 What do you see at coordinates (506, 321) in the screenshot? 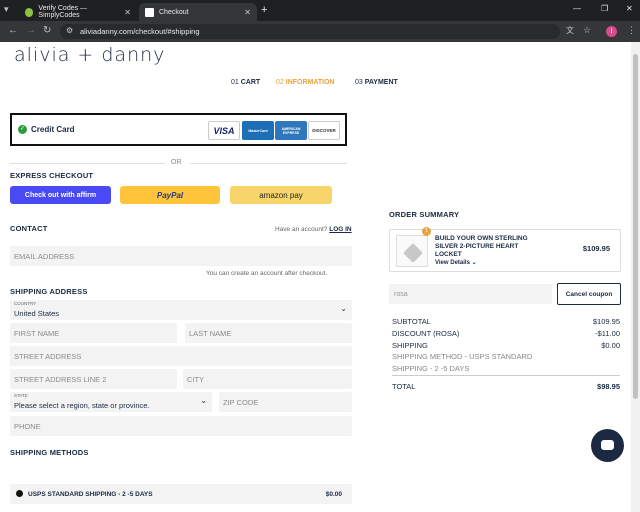
I see `subtotal-row: SUBTOTAL $109.95` at bounding box center [506, 321].